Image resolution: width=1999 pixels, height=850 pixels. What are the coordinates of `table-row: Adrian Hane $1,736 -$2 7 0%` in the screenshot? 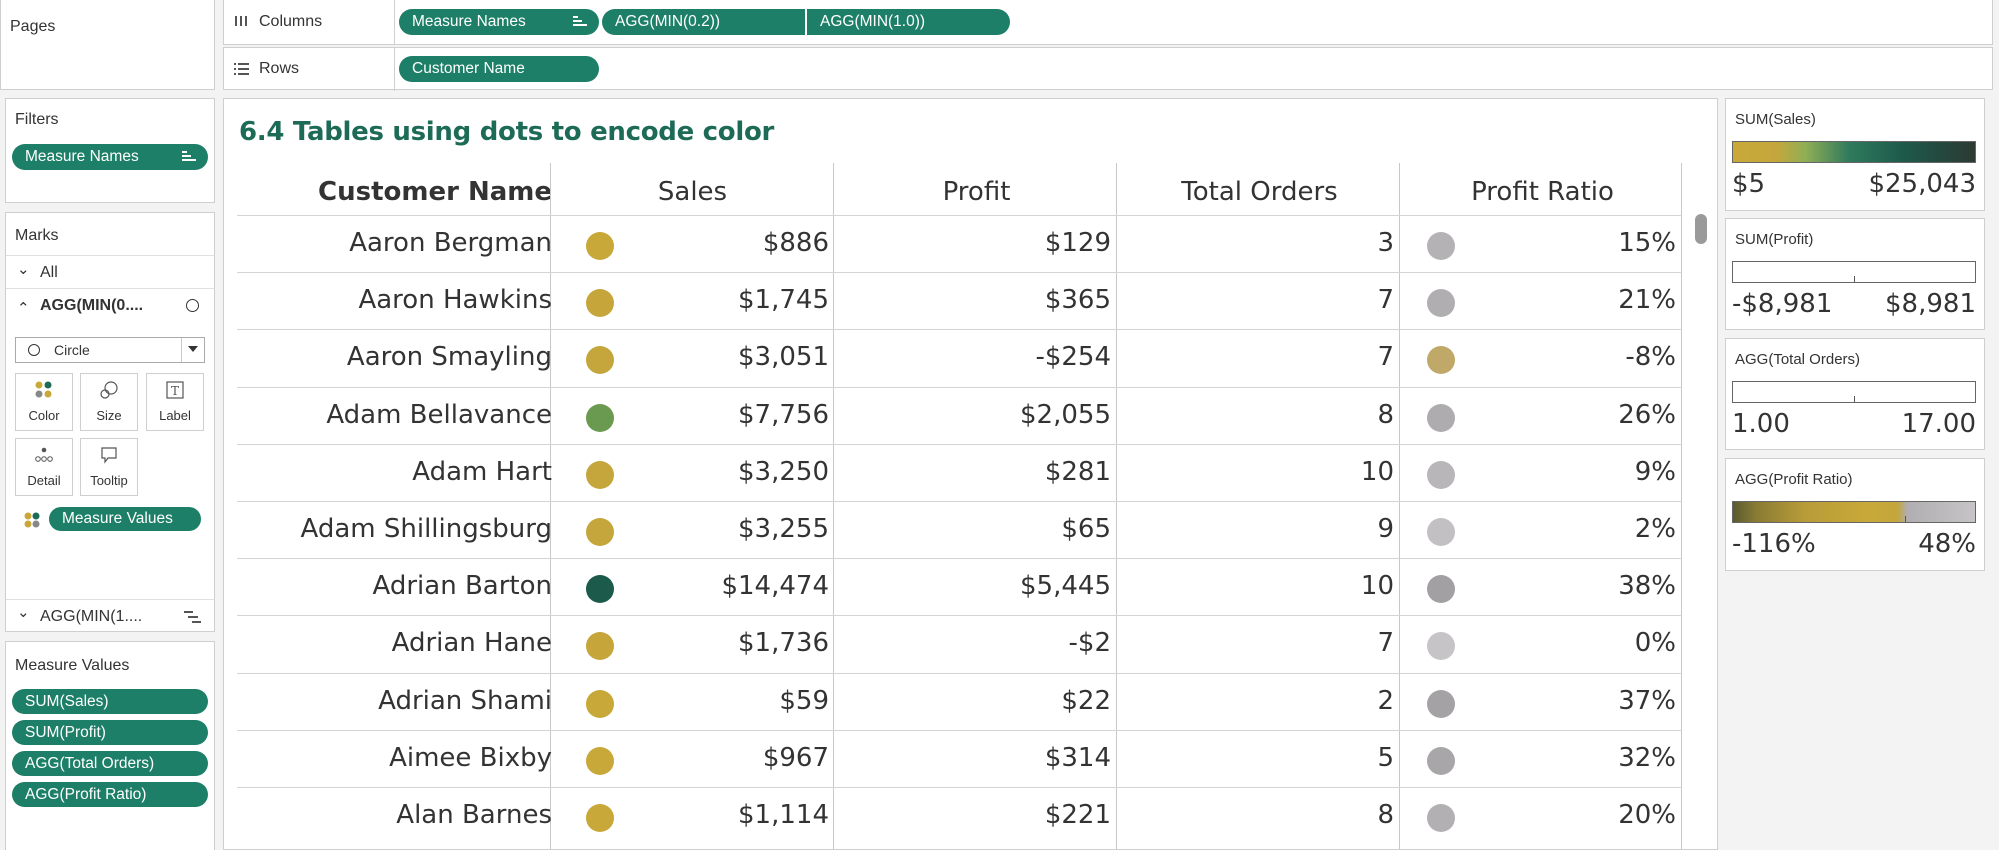 It's located at (959, 643).